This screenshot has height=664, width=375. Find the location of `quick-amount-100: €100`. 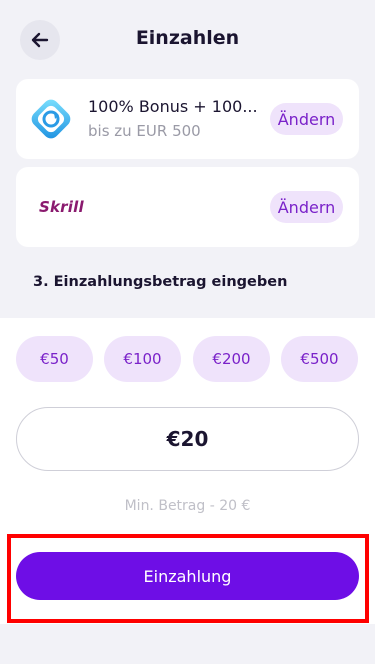

quick-amount-100: €100 is located at coordinates (142, 359).